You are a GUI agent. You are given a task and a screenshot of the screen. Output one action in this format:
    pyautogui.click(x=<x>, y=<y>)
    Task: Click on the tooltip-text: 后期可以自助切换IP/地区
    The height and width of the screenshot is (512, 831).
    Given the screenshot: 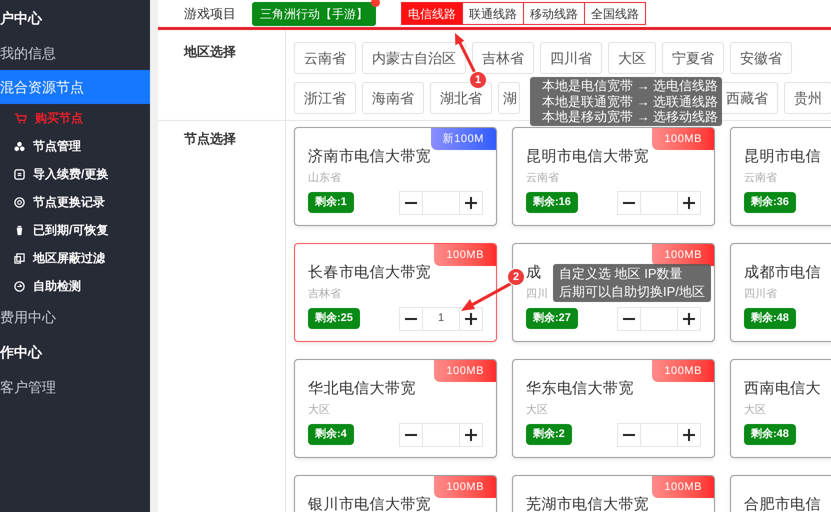 What is the action you would take?
    pyautogui.click(x=632, y=292)
    